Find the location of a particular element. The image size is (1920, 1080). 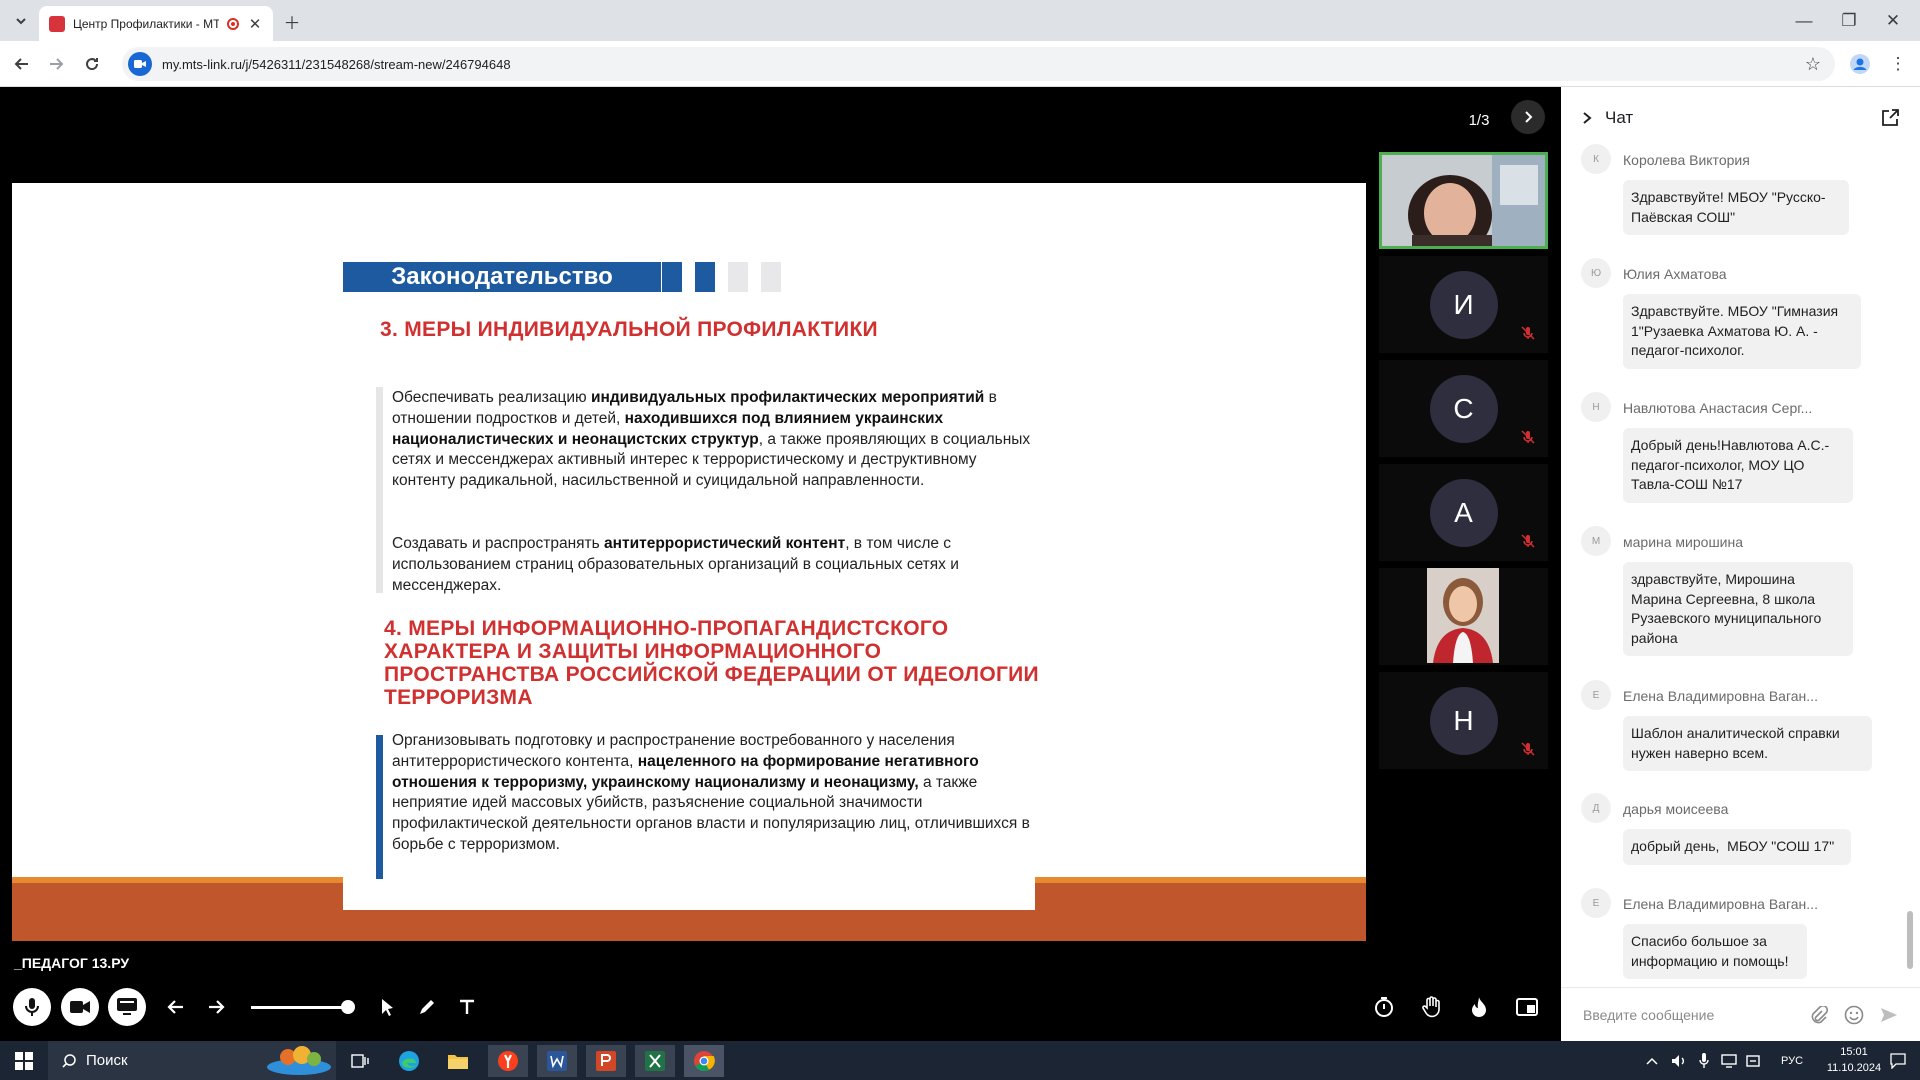

participant-video-icon is located at coordinates (1463, 615).